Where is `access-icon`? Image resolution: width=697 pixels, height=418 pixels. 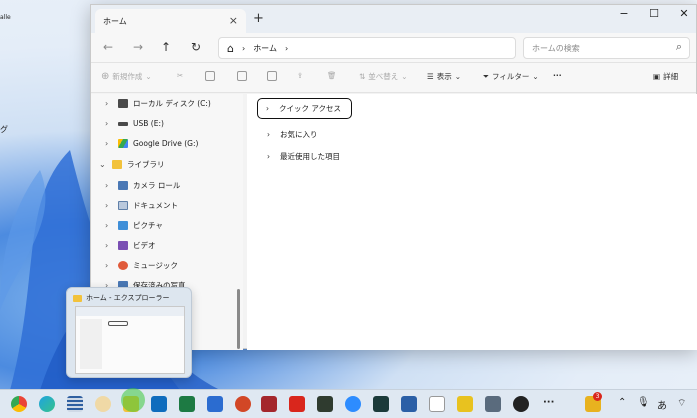 access-icon is located at coordinates (269, 404).